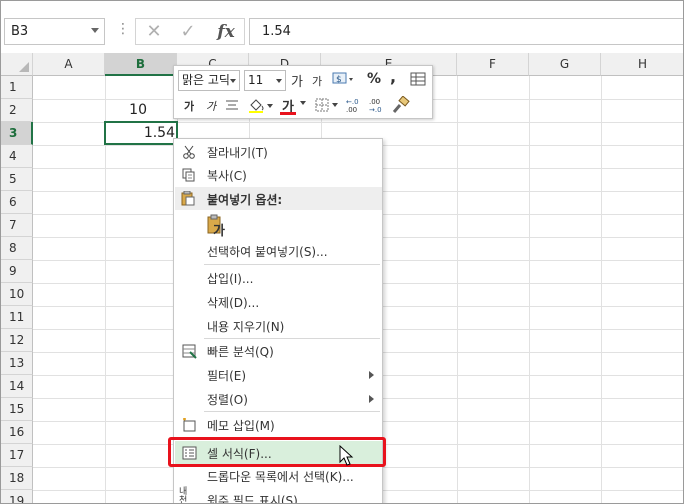 The image size is (684, 504). I want to click on insert-function-icon: fx, so click(226, 31).